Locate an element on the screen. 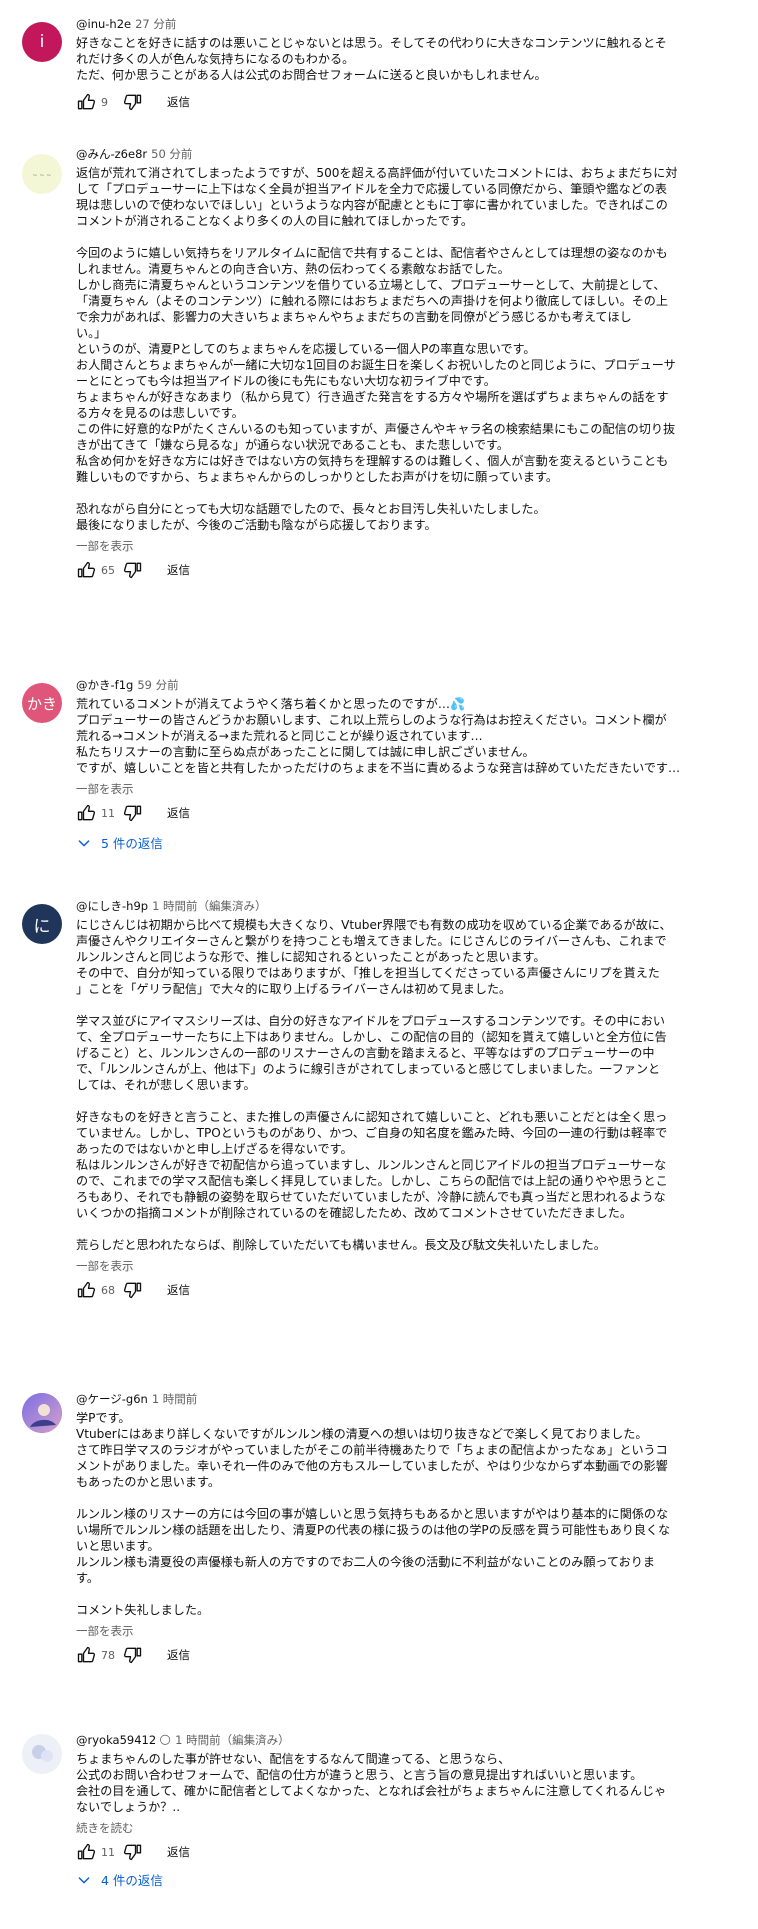  view-replies-button: 5 件の返信 is located at coordinates (410, 842).